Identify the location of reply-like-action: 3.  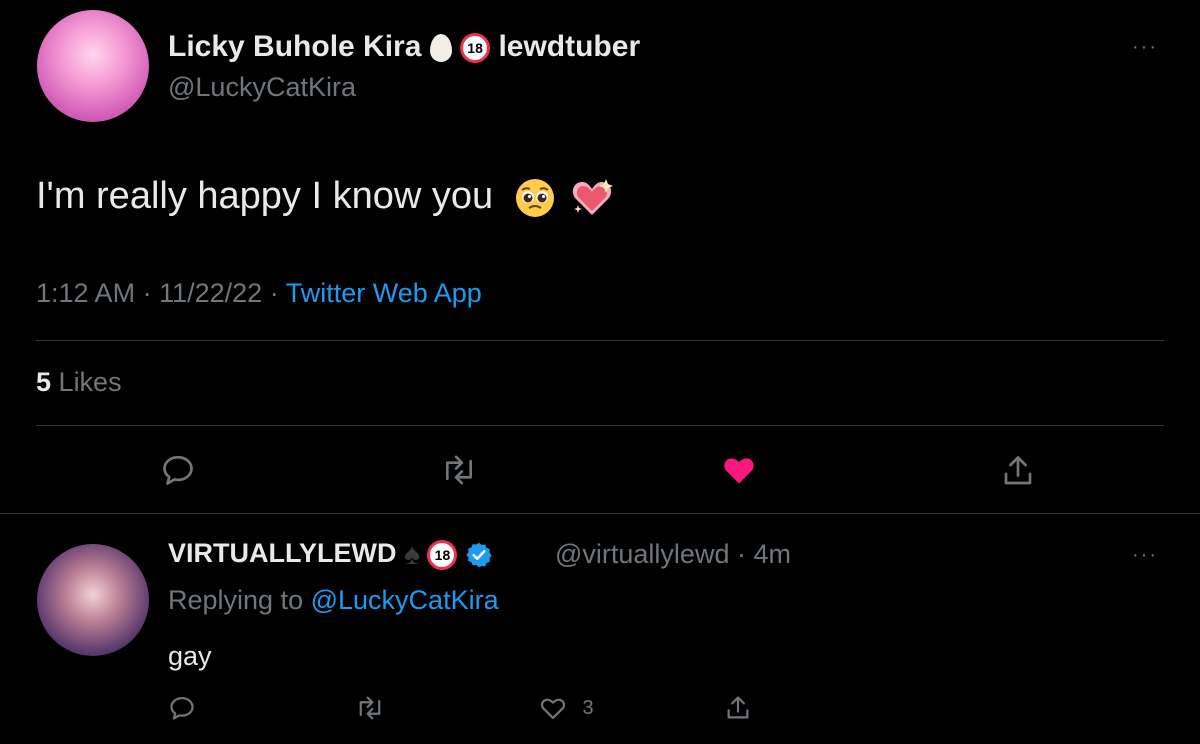
(566, 708).